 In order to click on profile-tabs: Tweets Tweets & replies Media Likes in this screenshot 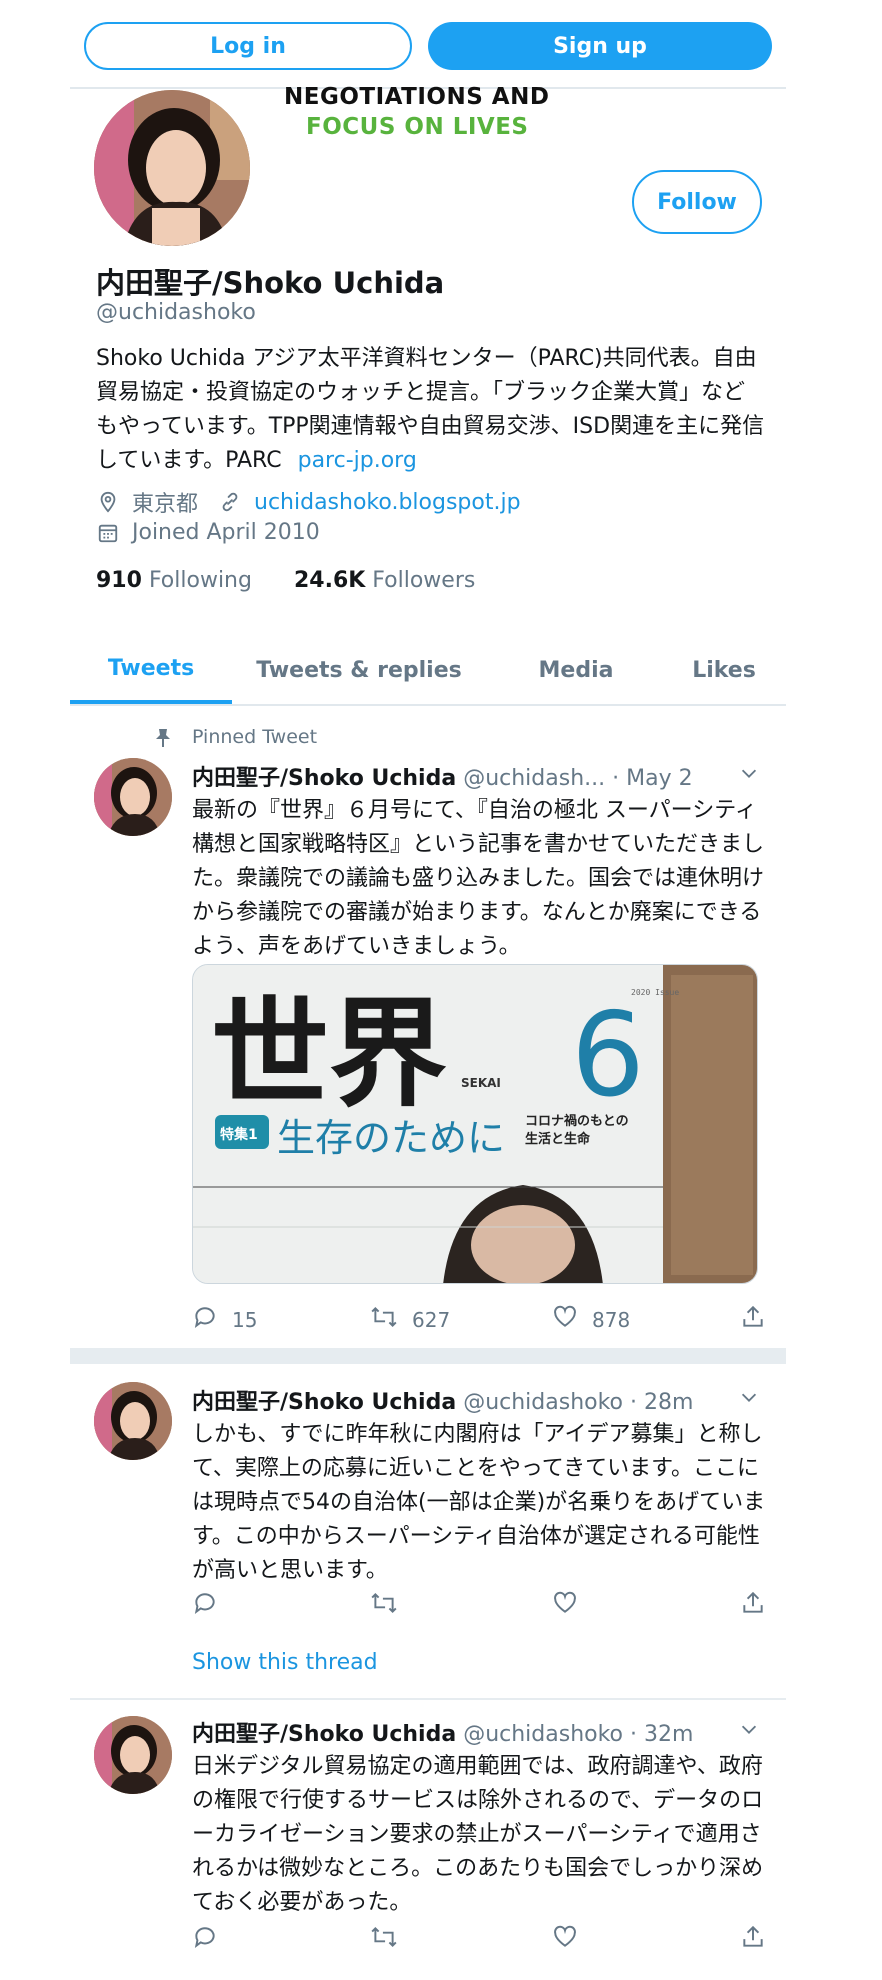, I will do `click(428, 671)`.